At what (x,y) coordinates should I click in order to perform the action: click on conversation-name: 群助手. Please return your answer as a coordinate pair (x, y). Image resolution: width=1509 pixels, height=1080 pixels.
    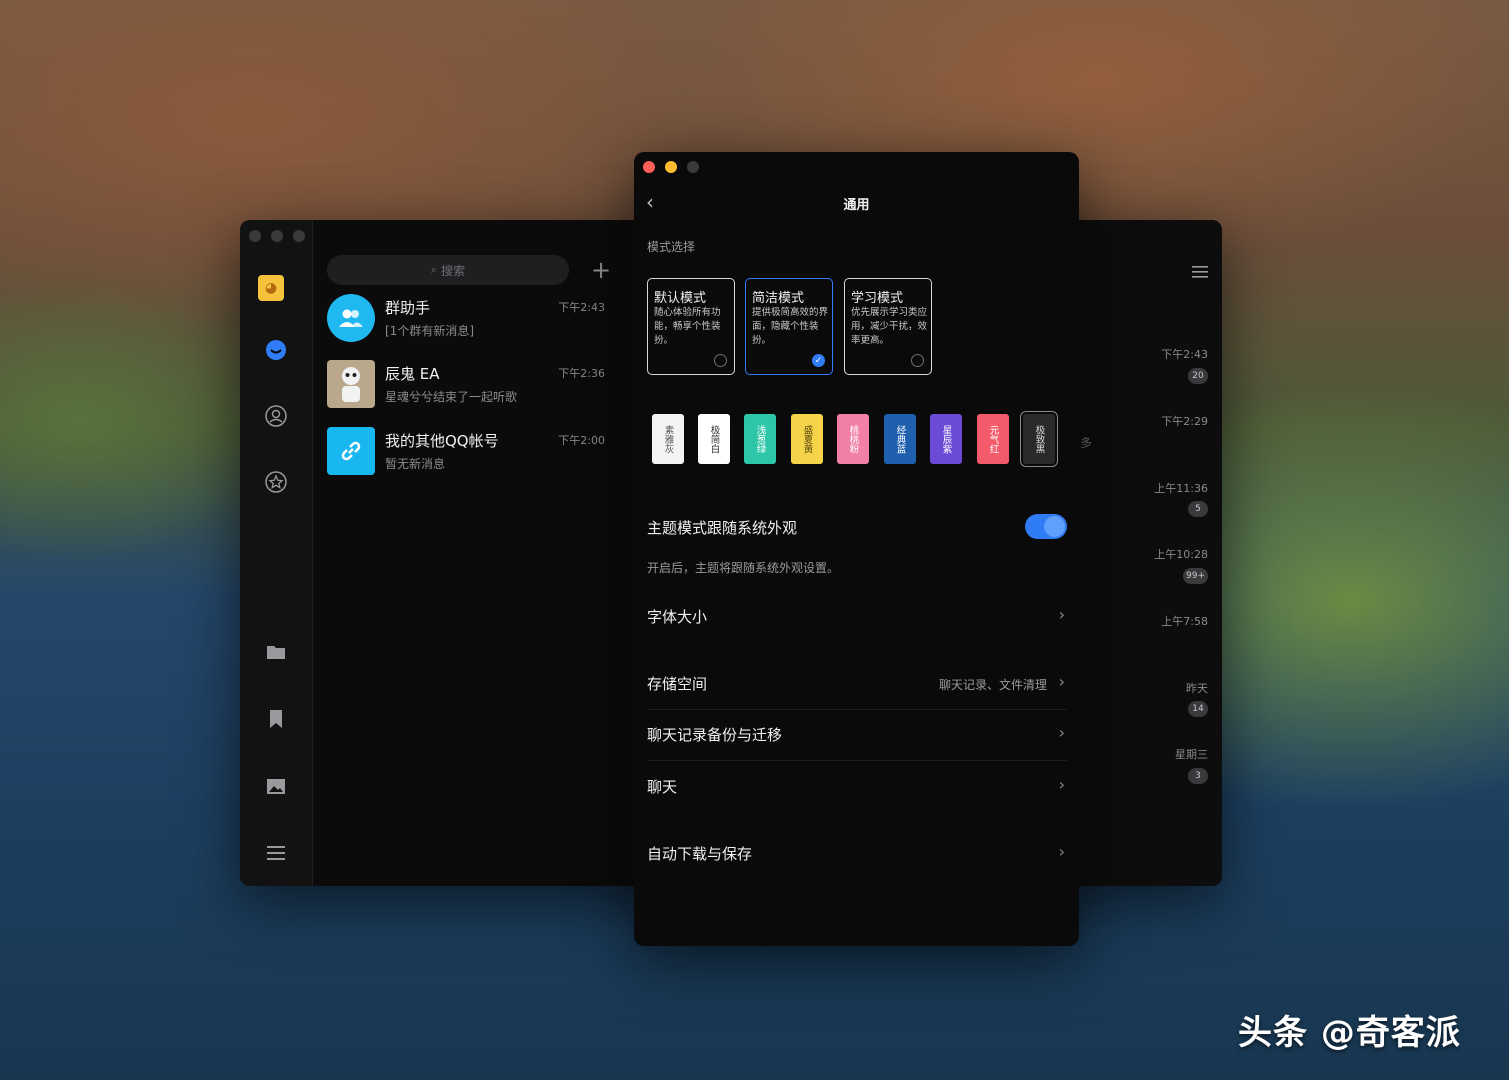
    Looking at the image, I should click on (408, 308).